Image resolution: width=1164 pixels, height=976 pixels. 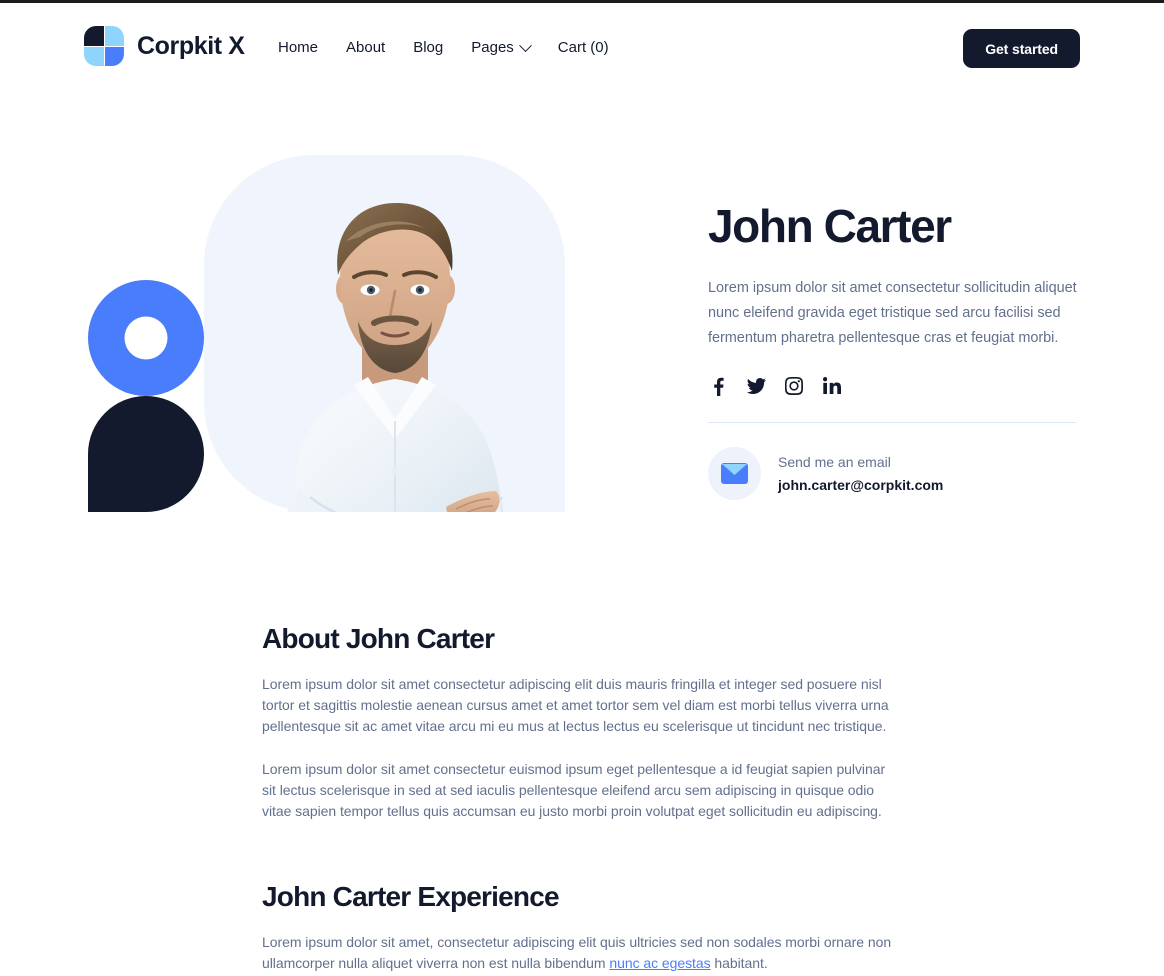 I want to click on social-links-row, so click(x=894, y=386).